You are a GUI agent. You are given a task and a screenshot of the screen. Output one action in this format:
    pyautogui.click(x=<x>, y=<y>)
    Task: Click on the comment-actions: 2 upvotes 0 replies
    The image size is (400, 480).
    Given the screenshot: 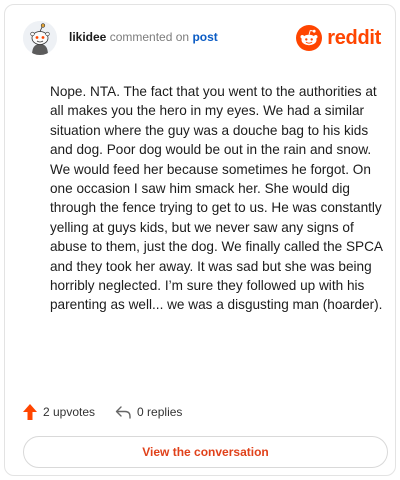 What is the action you would take?
    pyautogui.click(x=102, y=412)
    